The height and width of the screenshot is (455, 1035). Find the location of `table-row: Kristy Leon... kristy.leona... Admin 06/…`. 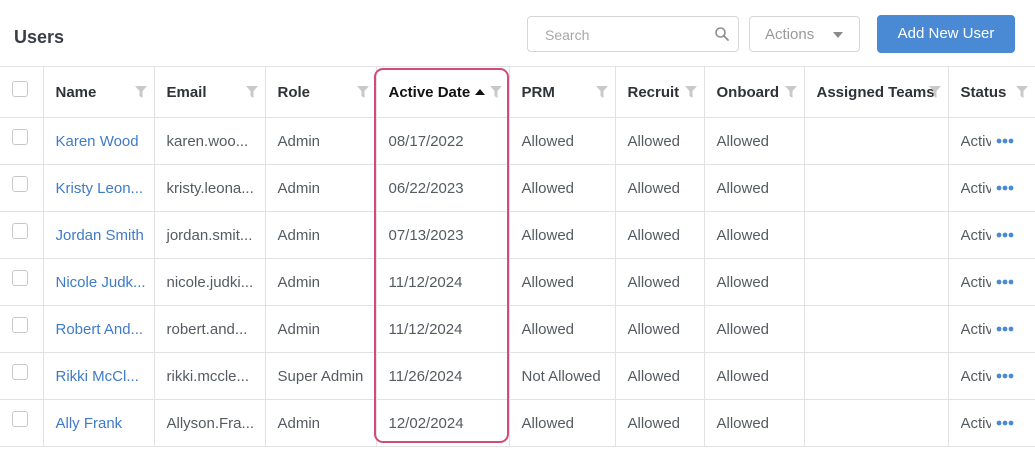

table-row: Kristy Leon... kristy.leona... Admin 06/… is located at coordinates (517, 188).